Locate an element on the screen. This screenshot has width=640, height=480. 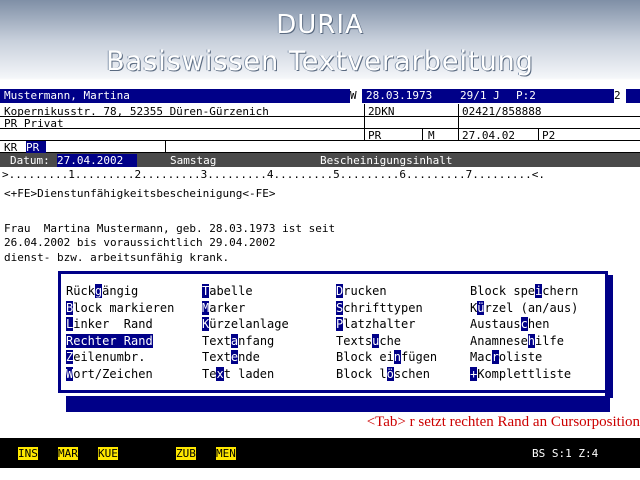
document-line-5: dienst- bzw. arbeitsunfähig krank. is located at coordinates (314, 257).